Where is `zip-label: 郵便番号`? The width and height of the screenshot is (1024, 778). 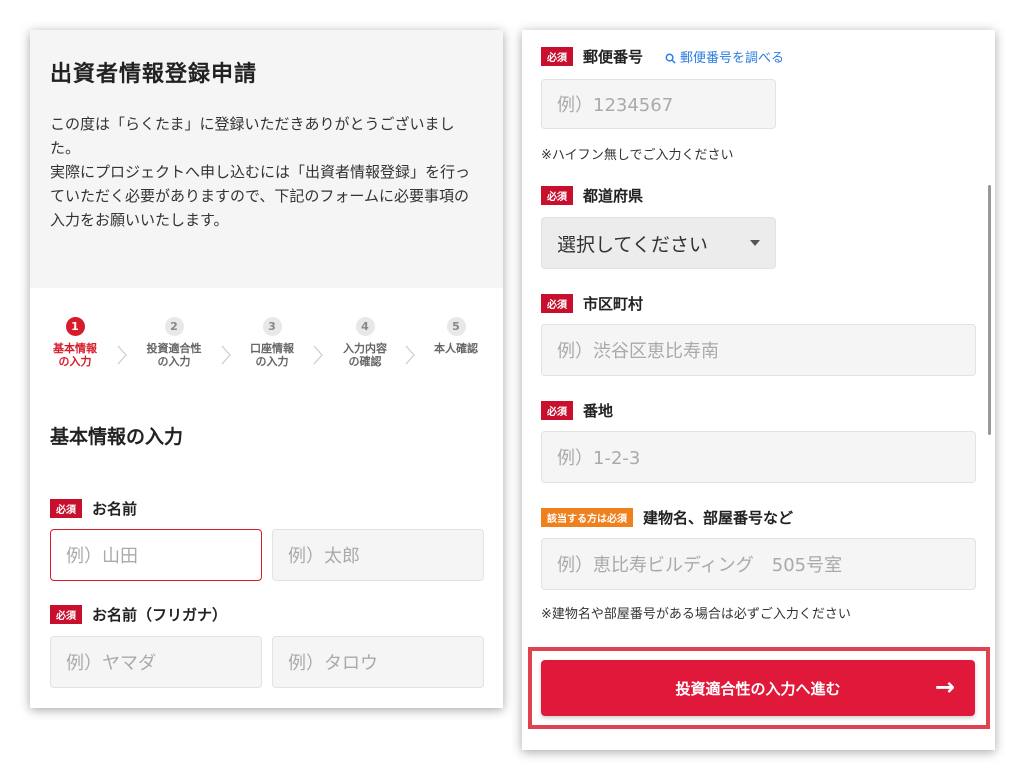
zip-label: 郵便番号 is located at coordinates (613, 57).